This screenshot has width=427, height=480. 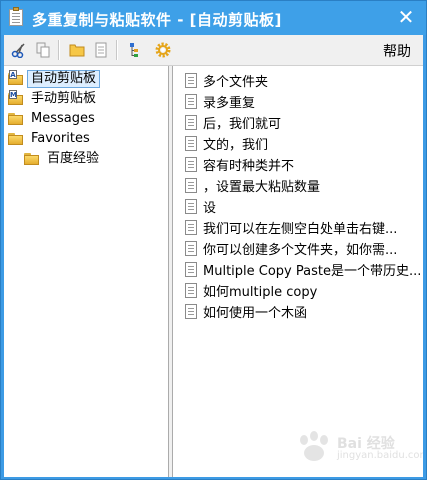 What do you see at coordinates (406, 17) in the screenshot?
I see `close-button: ✕` at bounding box center [406, 17].